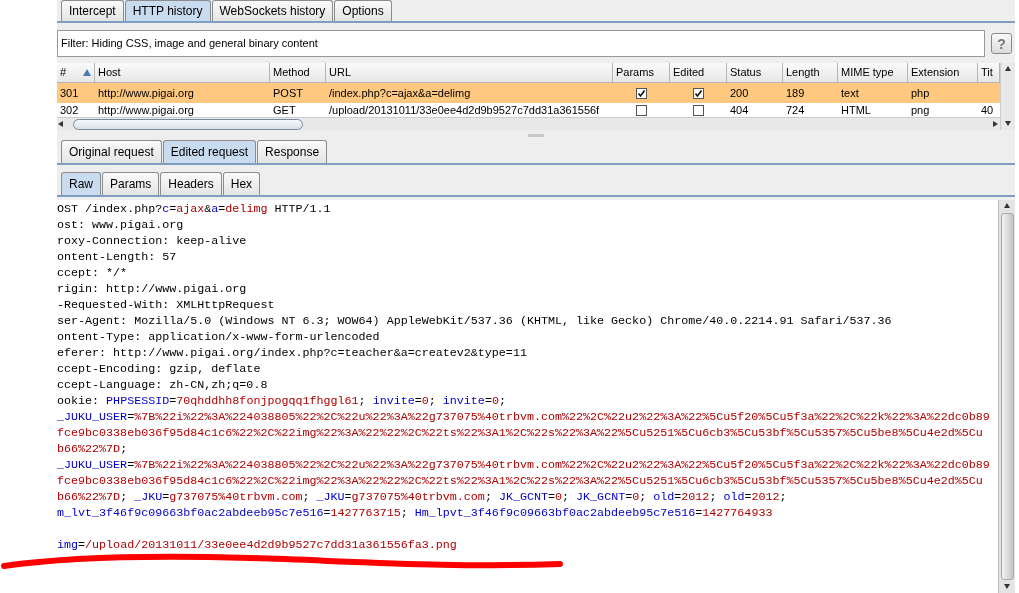 This screenshot has height=593, width=1019. What do you see at coordinates (92, 449) in the screenshot?
I see `request-line: b66%22%7D;` at bounding box center [92, 449].